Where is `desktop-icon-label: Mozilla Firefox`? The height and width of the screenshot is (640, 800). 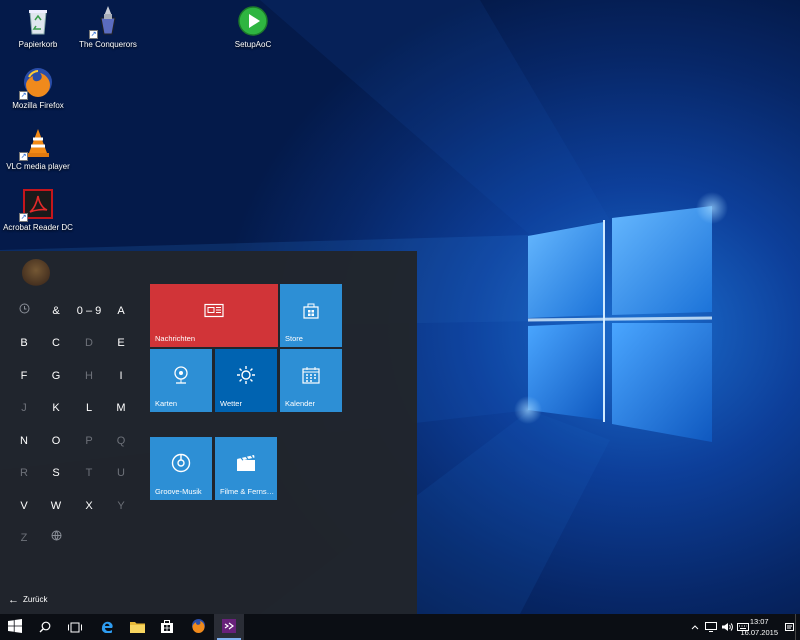
desktop-icon-label: Mozilla Firefox is located at coordinates (38, 105).